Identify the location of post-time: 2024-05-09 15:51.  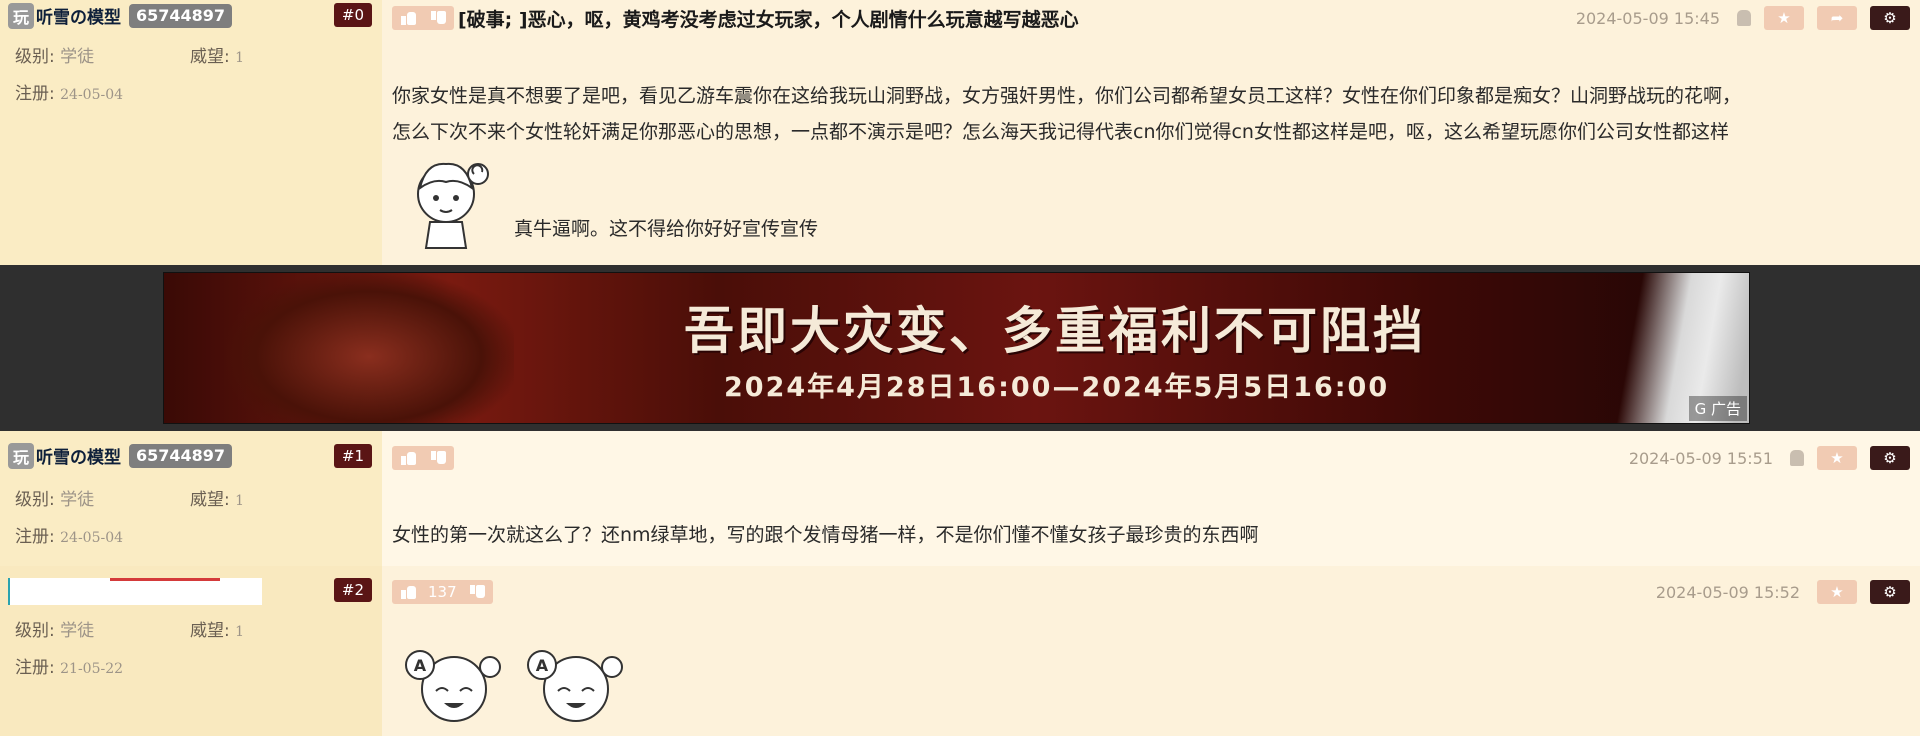
(1700, 458).